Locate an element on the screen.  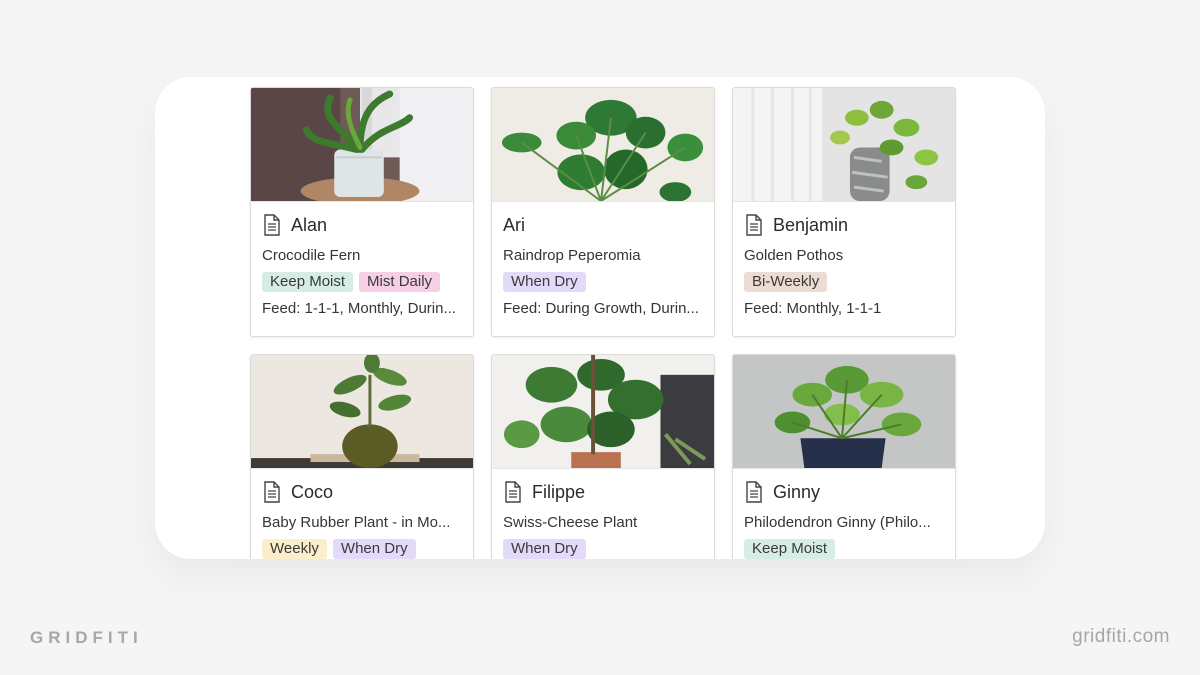
card-tags: Keep Moist is located at coordinates (844, 549).